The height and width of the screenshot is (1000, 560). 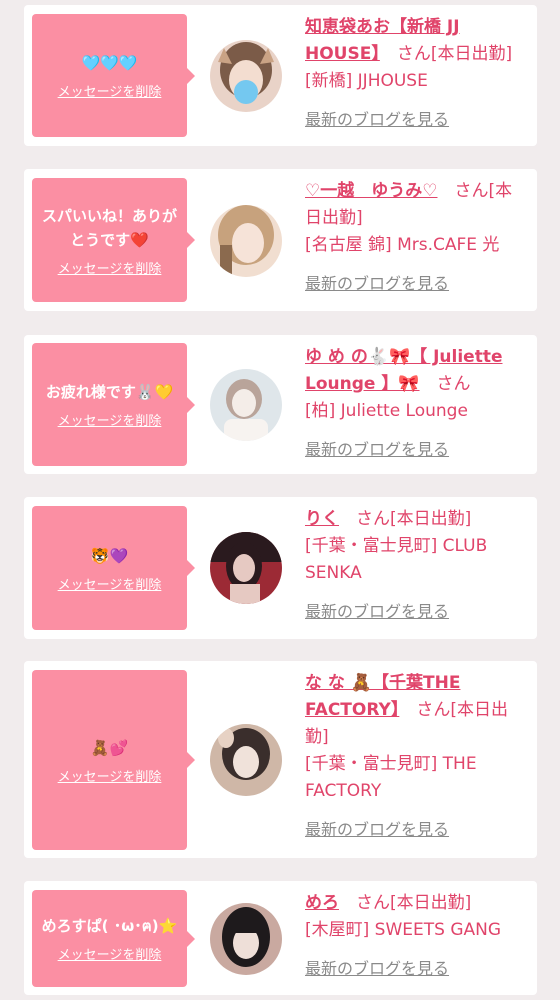 What do you see at coordinates (109, 227) in the screenshot?
I see `message-text: スパいいね！ありがとうです❤️` at bounding box center [109, 227].